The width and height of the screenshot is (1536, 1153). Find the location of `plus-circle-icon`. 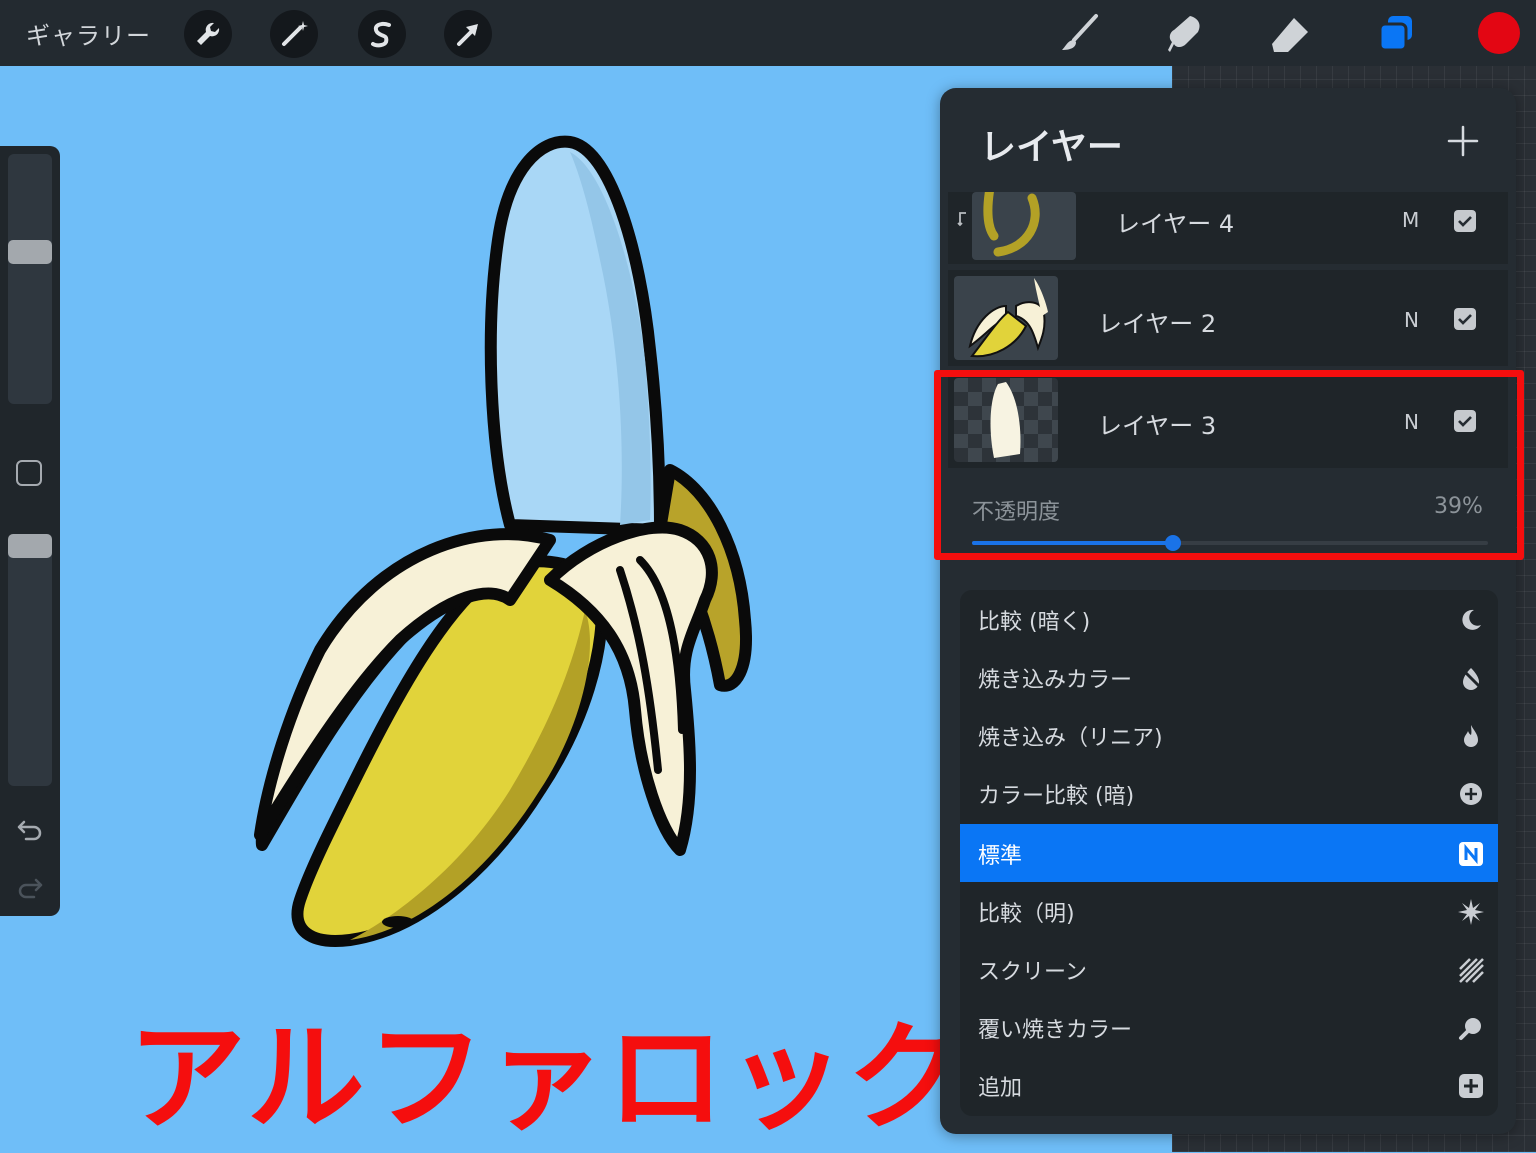

plus-circle-icon is located at coordinates (1471, 794).